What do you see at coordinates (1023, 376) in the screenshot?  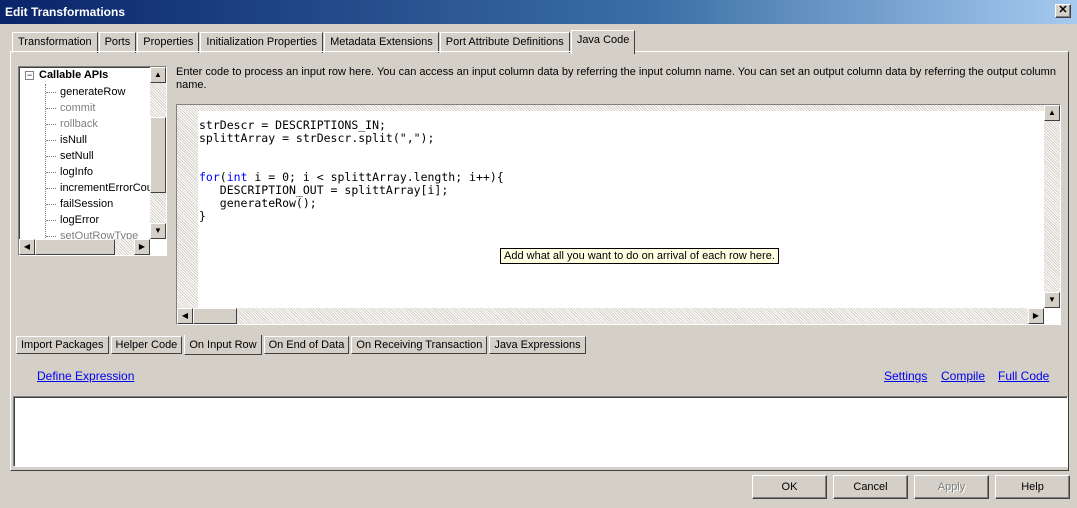 I see `full-code-link: Full Code` at bounding box center [1023, 376].